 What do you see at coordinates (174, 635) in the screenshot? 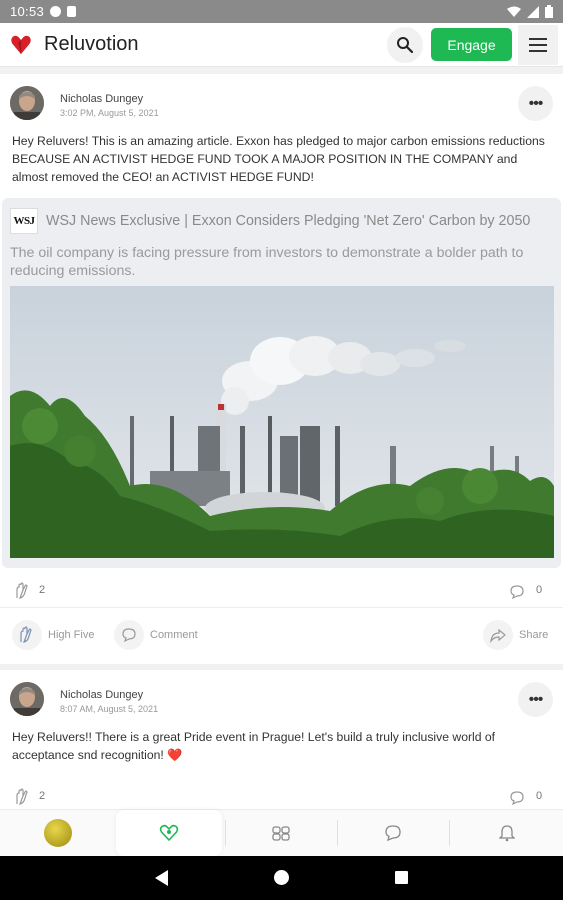
I see `comment-label: Comment` at bounding box center [174, 635].